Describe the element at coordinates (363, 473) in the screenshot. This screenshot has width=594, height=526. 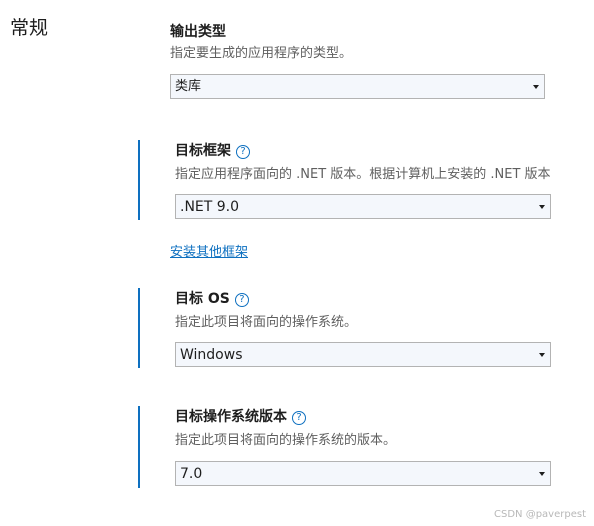
I see `target-os-version-dropdown: 7.0` at that location.